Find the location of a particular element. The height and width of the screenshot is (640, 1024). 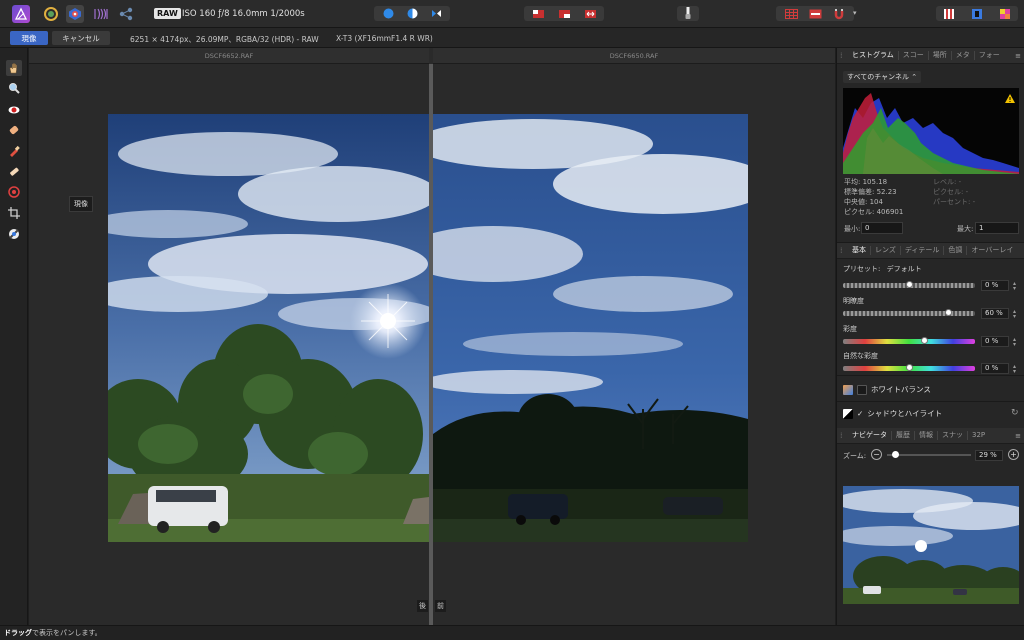

tab-location: 場所 is located at coordinates (940, 55).